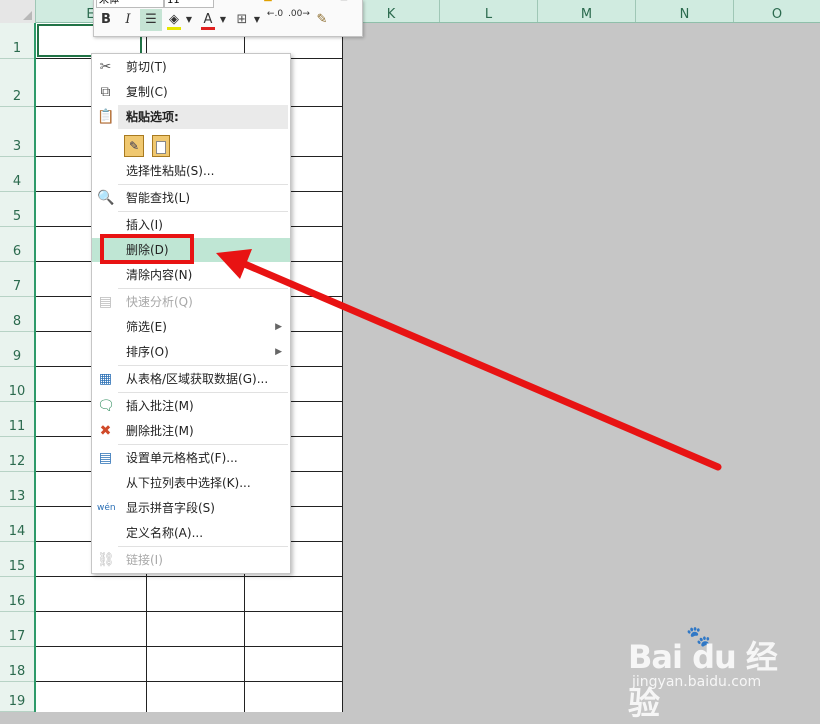  I want to click on baidu-watermark: 🐾 Bai du 经验 jingyan.baidu.com, so click(708, 673).